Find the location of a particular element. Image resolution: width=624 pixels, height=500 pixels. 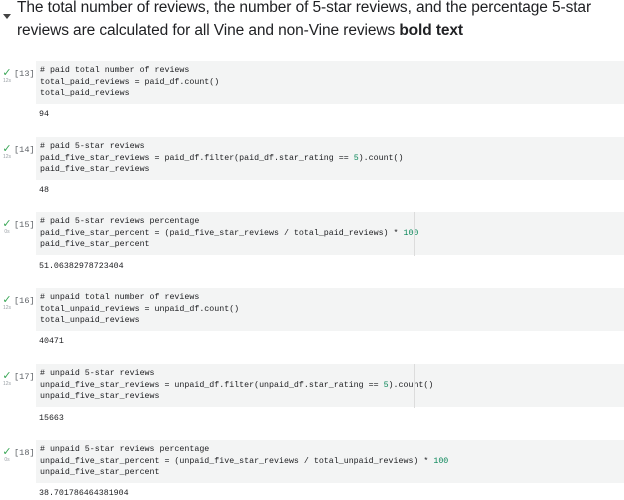

code-line: # paid 5-star reviews is located at coordinates (92, 146).